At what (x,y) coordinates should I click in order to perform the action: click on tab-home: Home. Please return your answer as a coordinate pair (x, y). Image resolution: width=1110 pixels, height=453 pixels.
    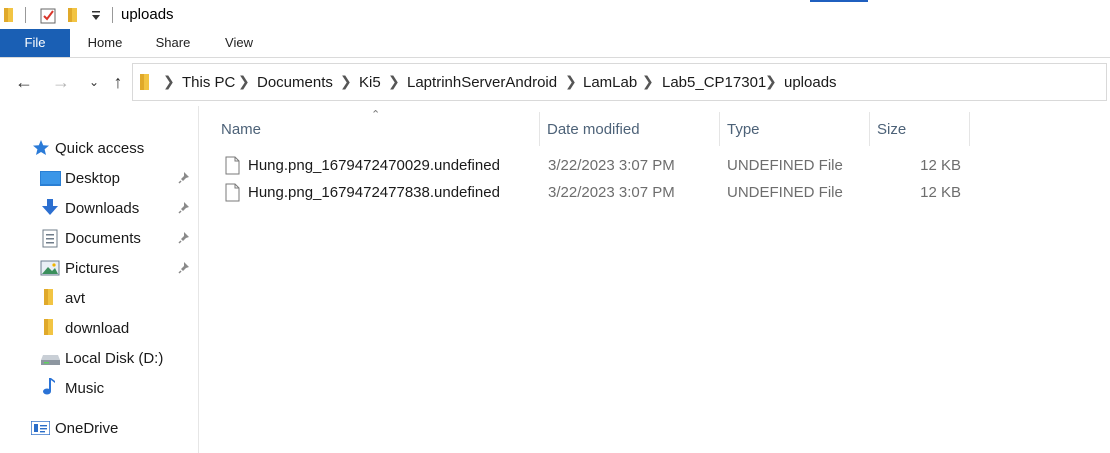
    Looking at the image, I should click on (105, 43).